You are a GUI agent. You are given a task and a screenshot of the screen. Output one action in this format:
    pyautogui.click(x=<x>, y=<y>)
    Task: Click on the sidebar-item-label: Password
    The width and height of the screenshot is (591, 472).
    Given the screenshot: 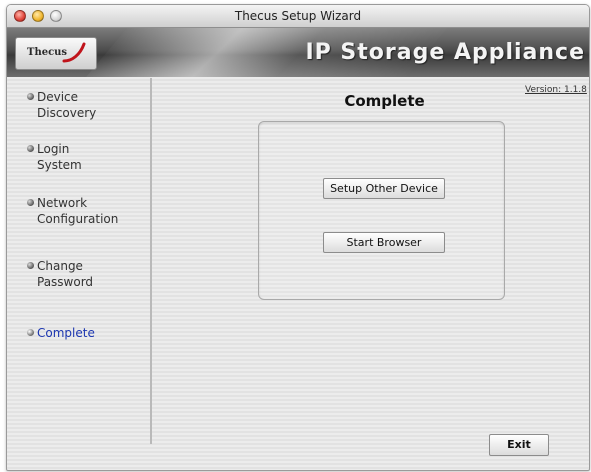 What is the action you would take?
    pyautogui.click(x=65, y=282)
    